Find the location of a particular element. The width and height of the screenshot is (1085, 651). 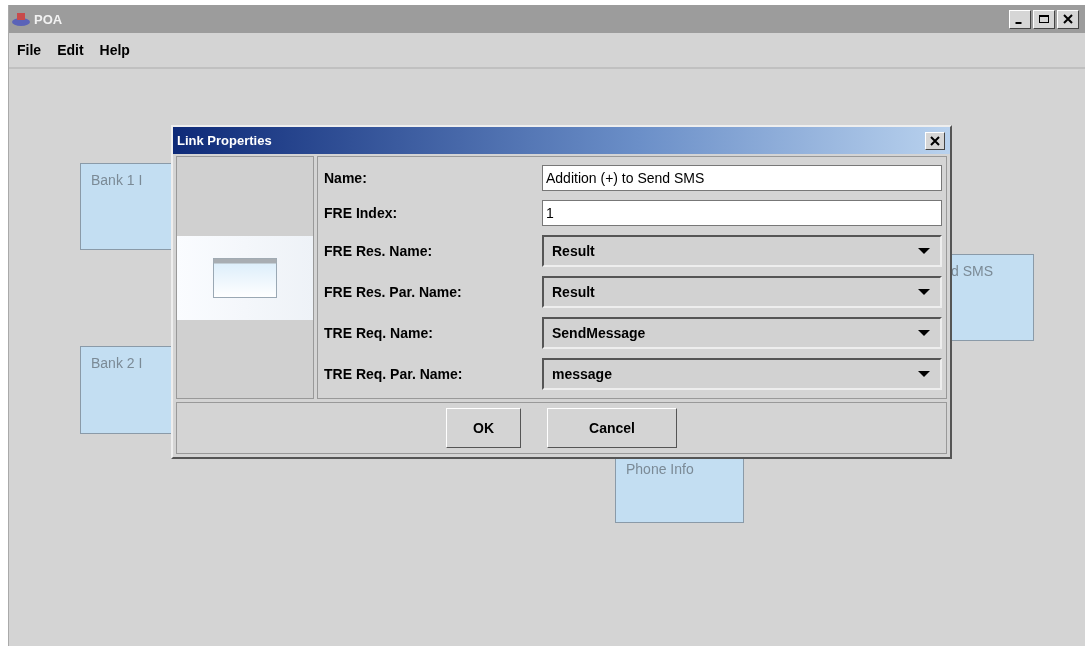

window-icon is located at coordinates (245, 277).